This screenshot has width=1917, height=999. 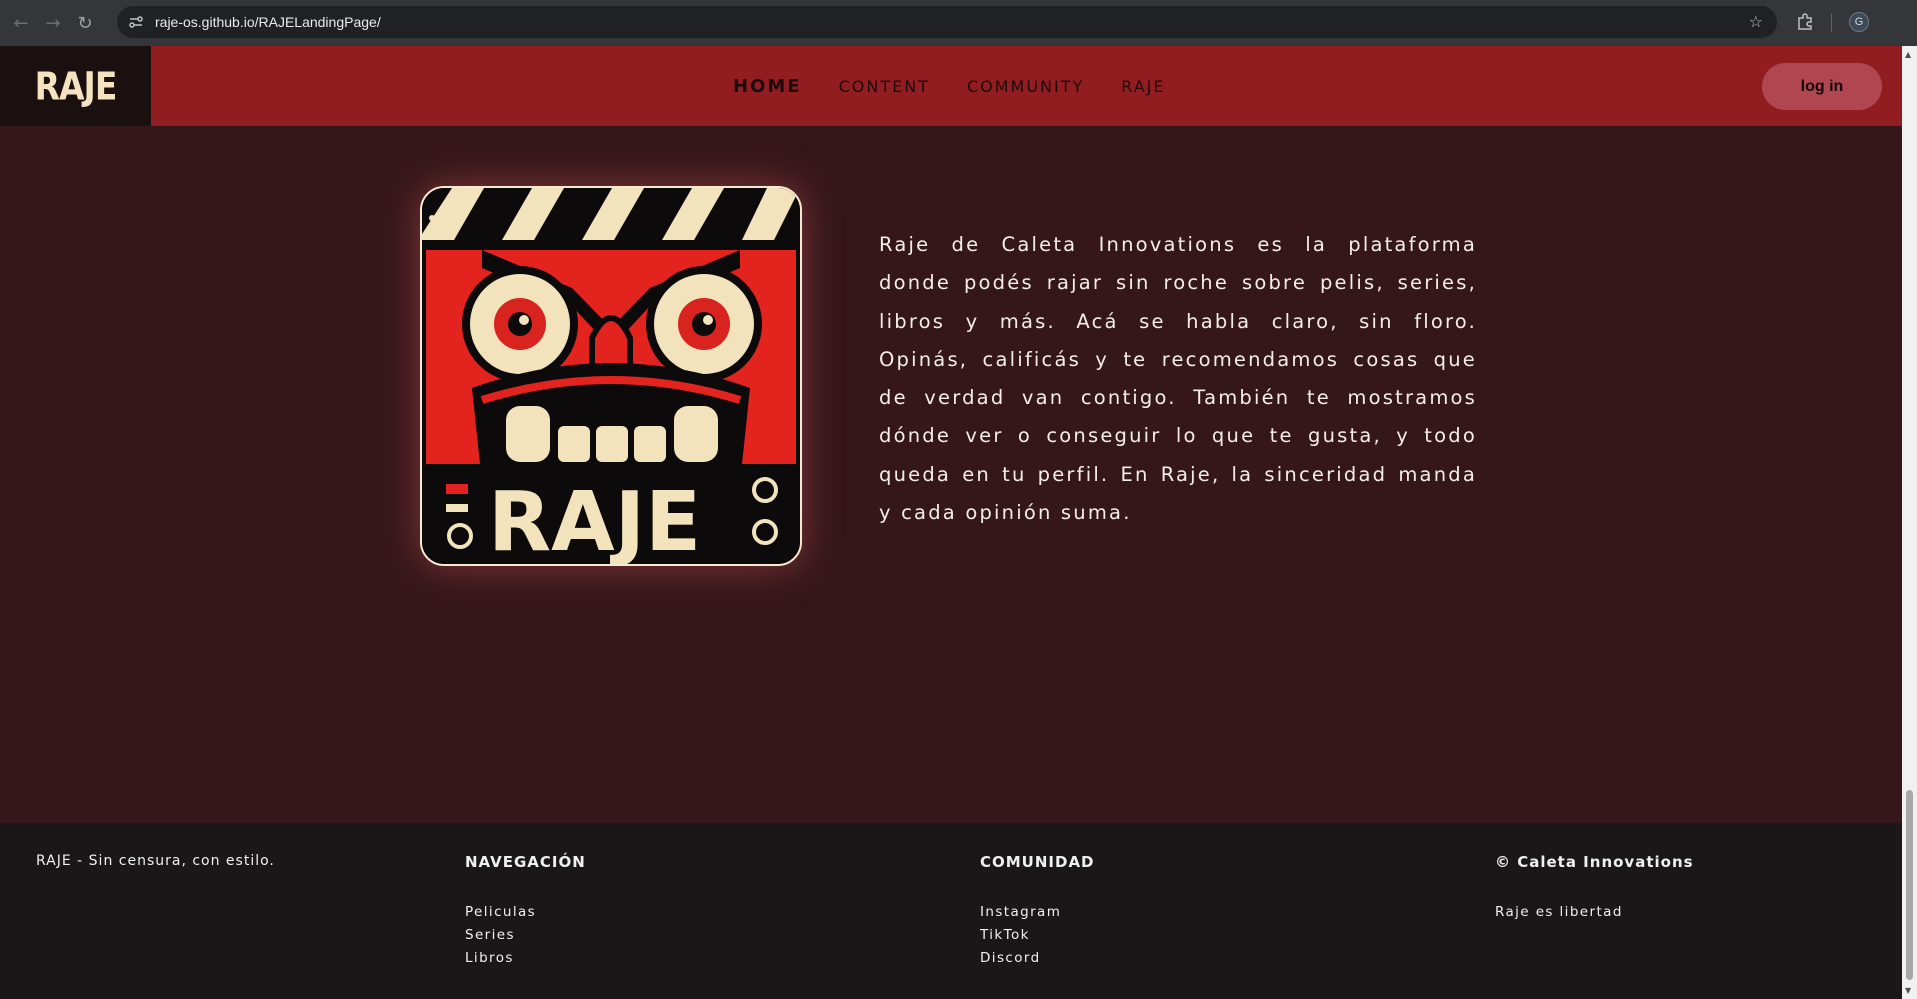 I want to click on site-logo: RAJE, so click(x=75, y=86).